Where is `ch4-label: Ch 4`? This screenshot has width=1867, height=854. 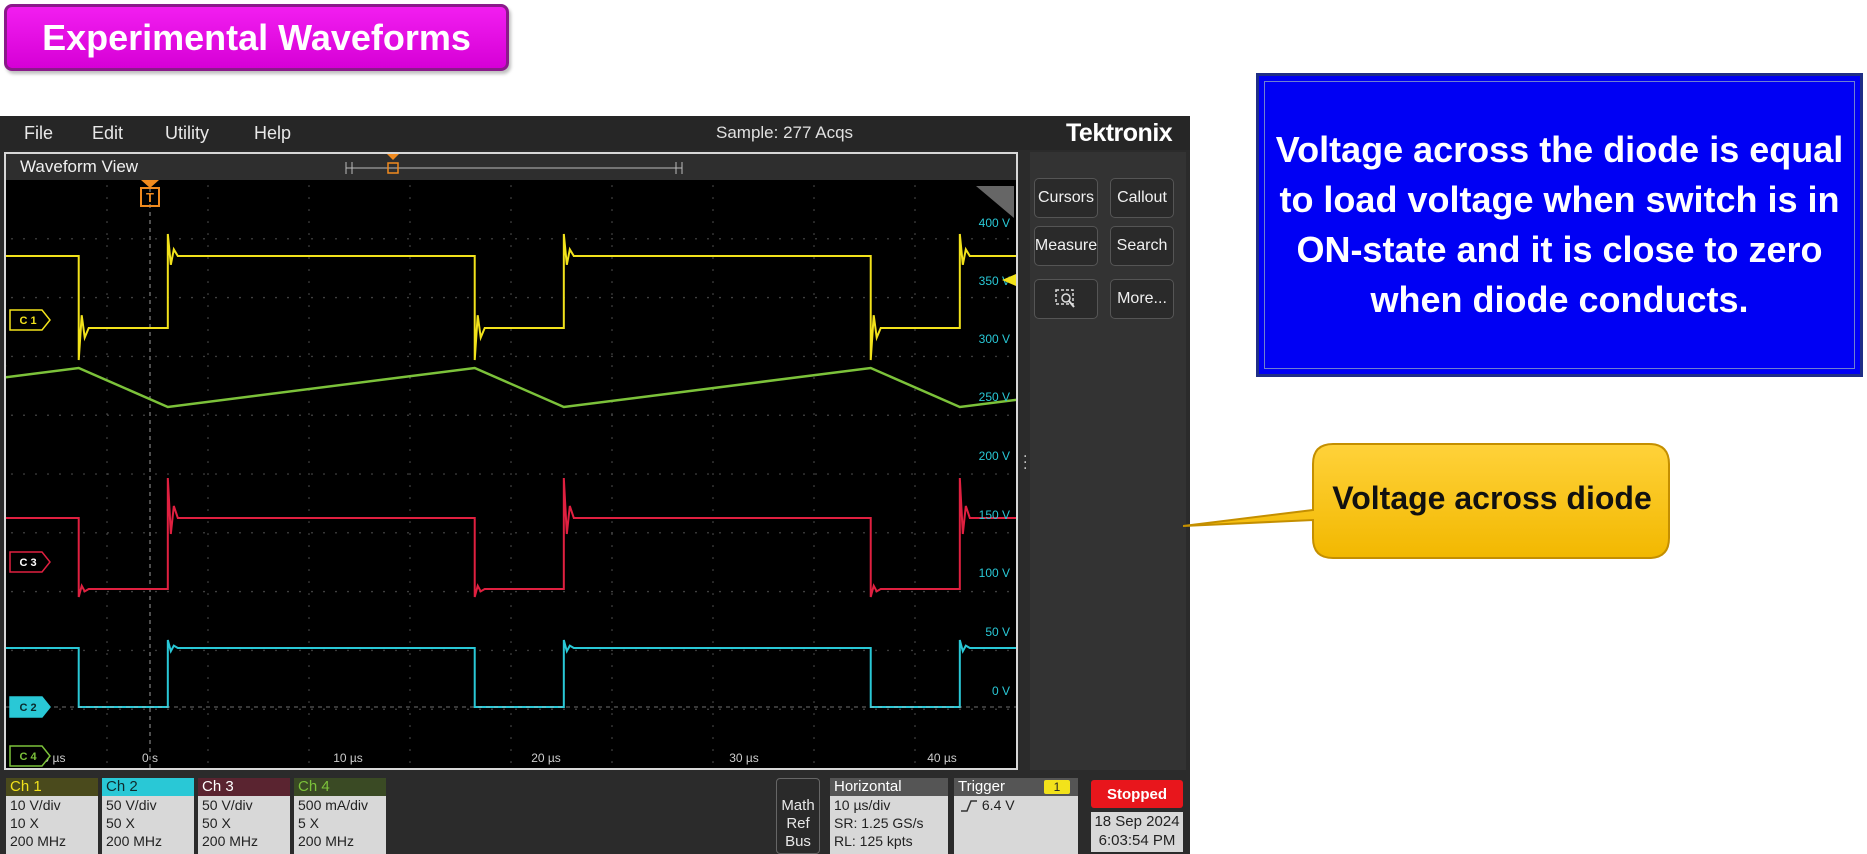
ch4-label: Ch 4 is located at coordinates (340, 787).